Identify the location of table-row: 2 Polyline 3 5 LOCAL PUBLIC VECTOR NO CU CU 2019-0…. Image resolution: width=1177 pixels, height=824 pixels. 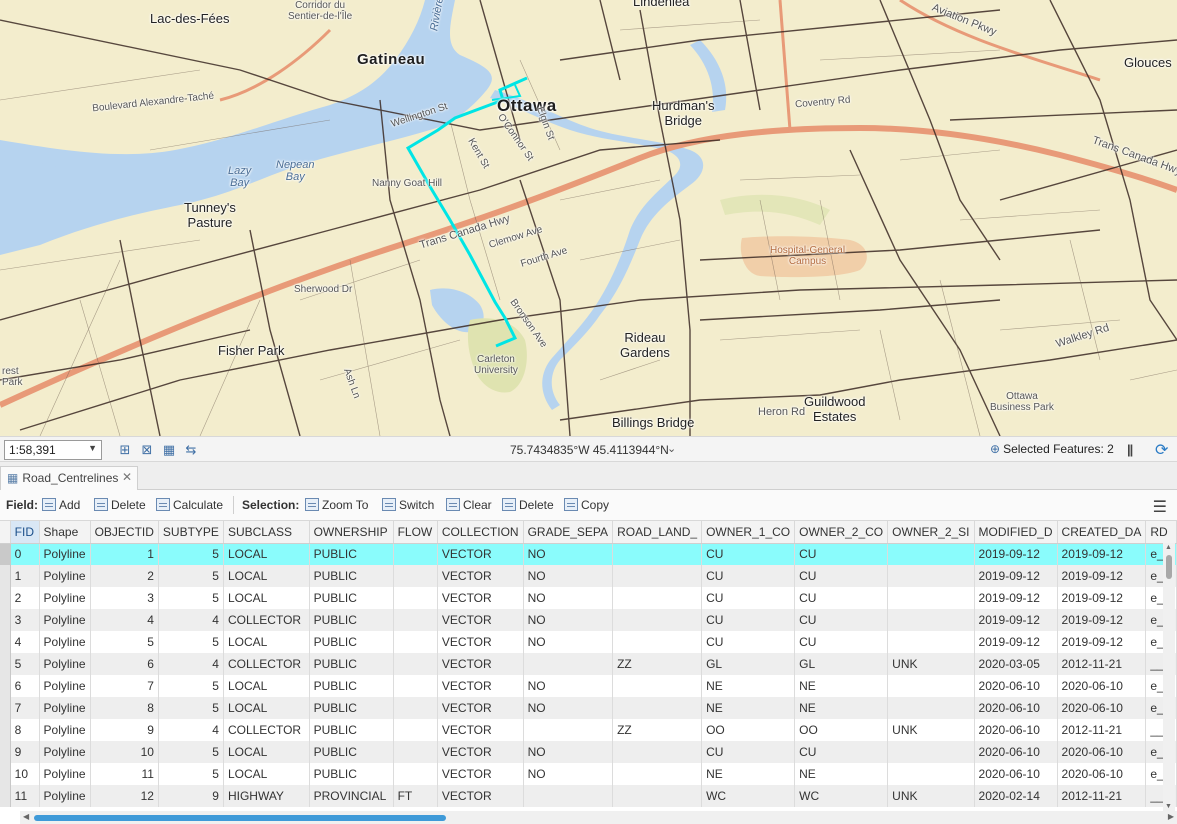
(588, 598).